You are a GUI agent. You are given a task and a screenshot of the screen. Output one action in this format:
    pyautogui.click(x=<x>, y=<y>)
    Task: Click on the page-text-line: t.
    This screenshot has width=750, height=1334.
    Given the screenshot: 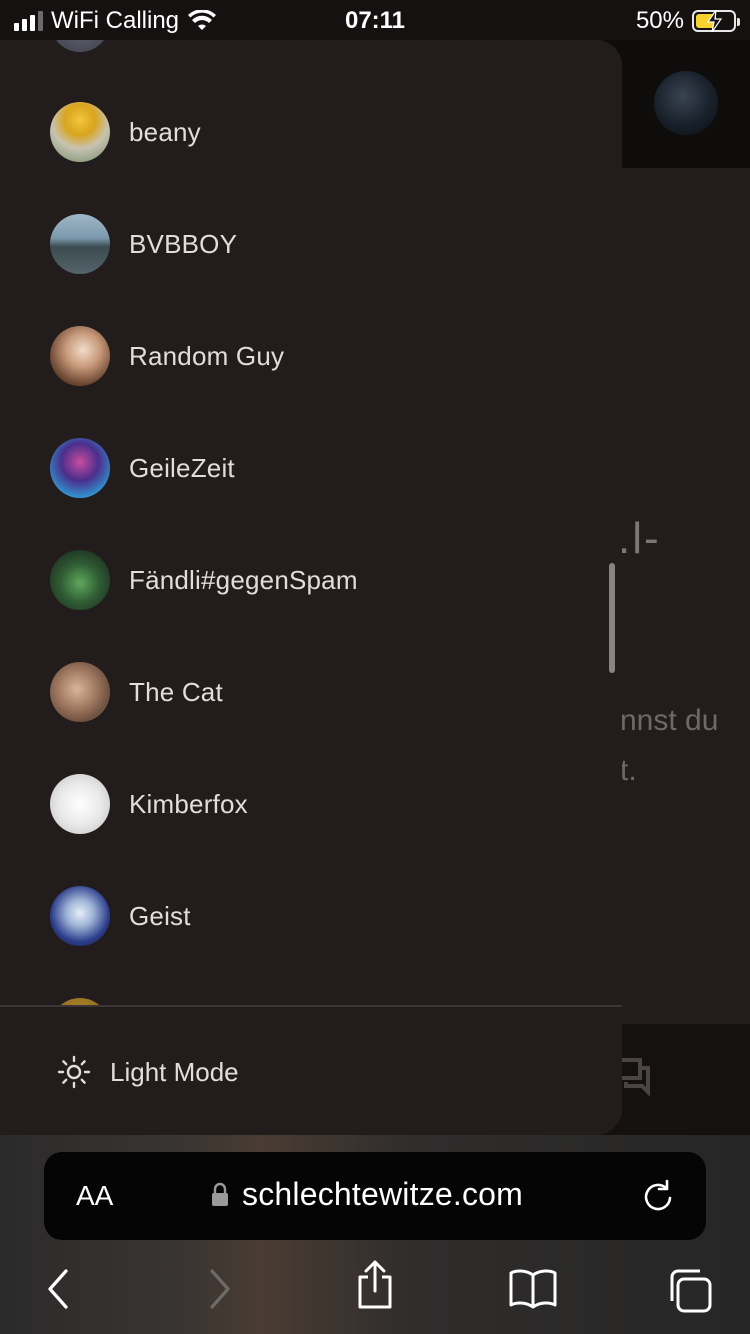 What is the action you would take?
    pyautogui.click(x=628, y=770)
    